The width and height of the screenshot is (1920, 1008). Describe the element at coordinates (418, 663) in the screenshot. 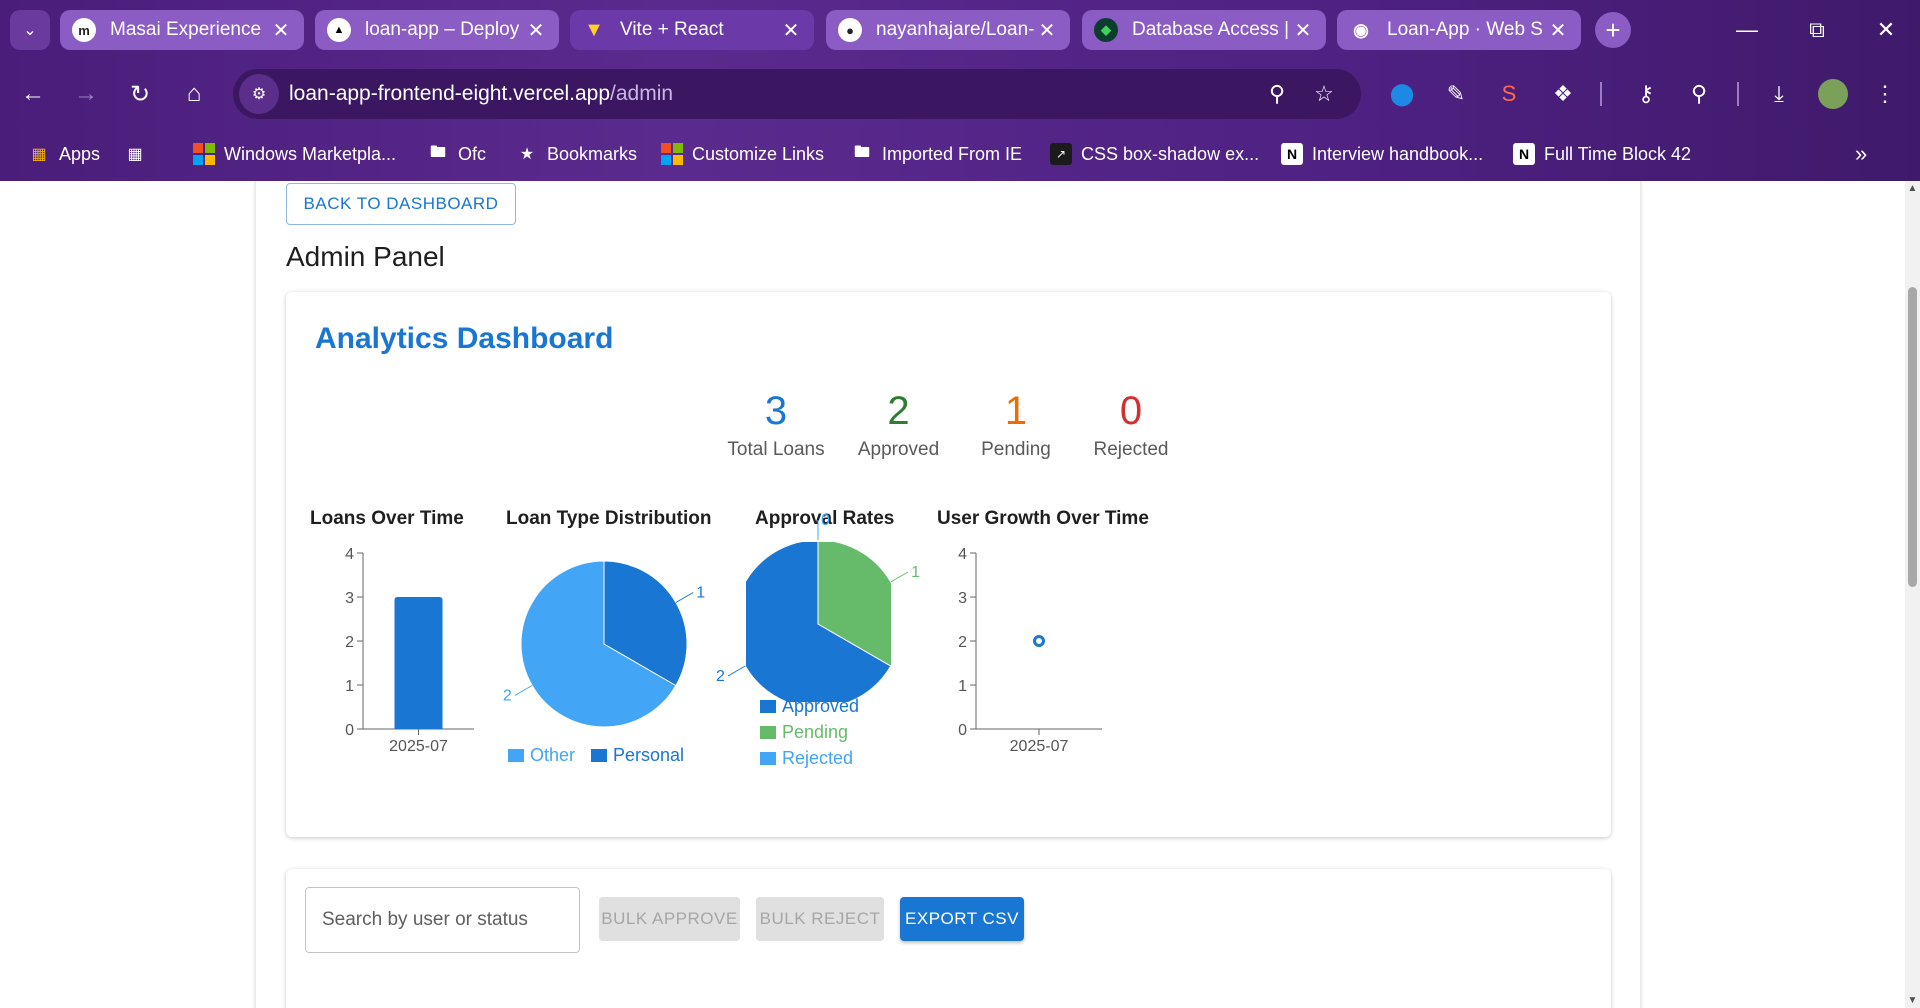

I see `bar` at that location.